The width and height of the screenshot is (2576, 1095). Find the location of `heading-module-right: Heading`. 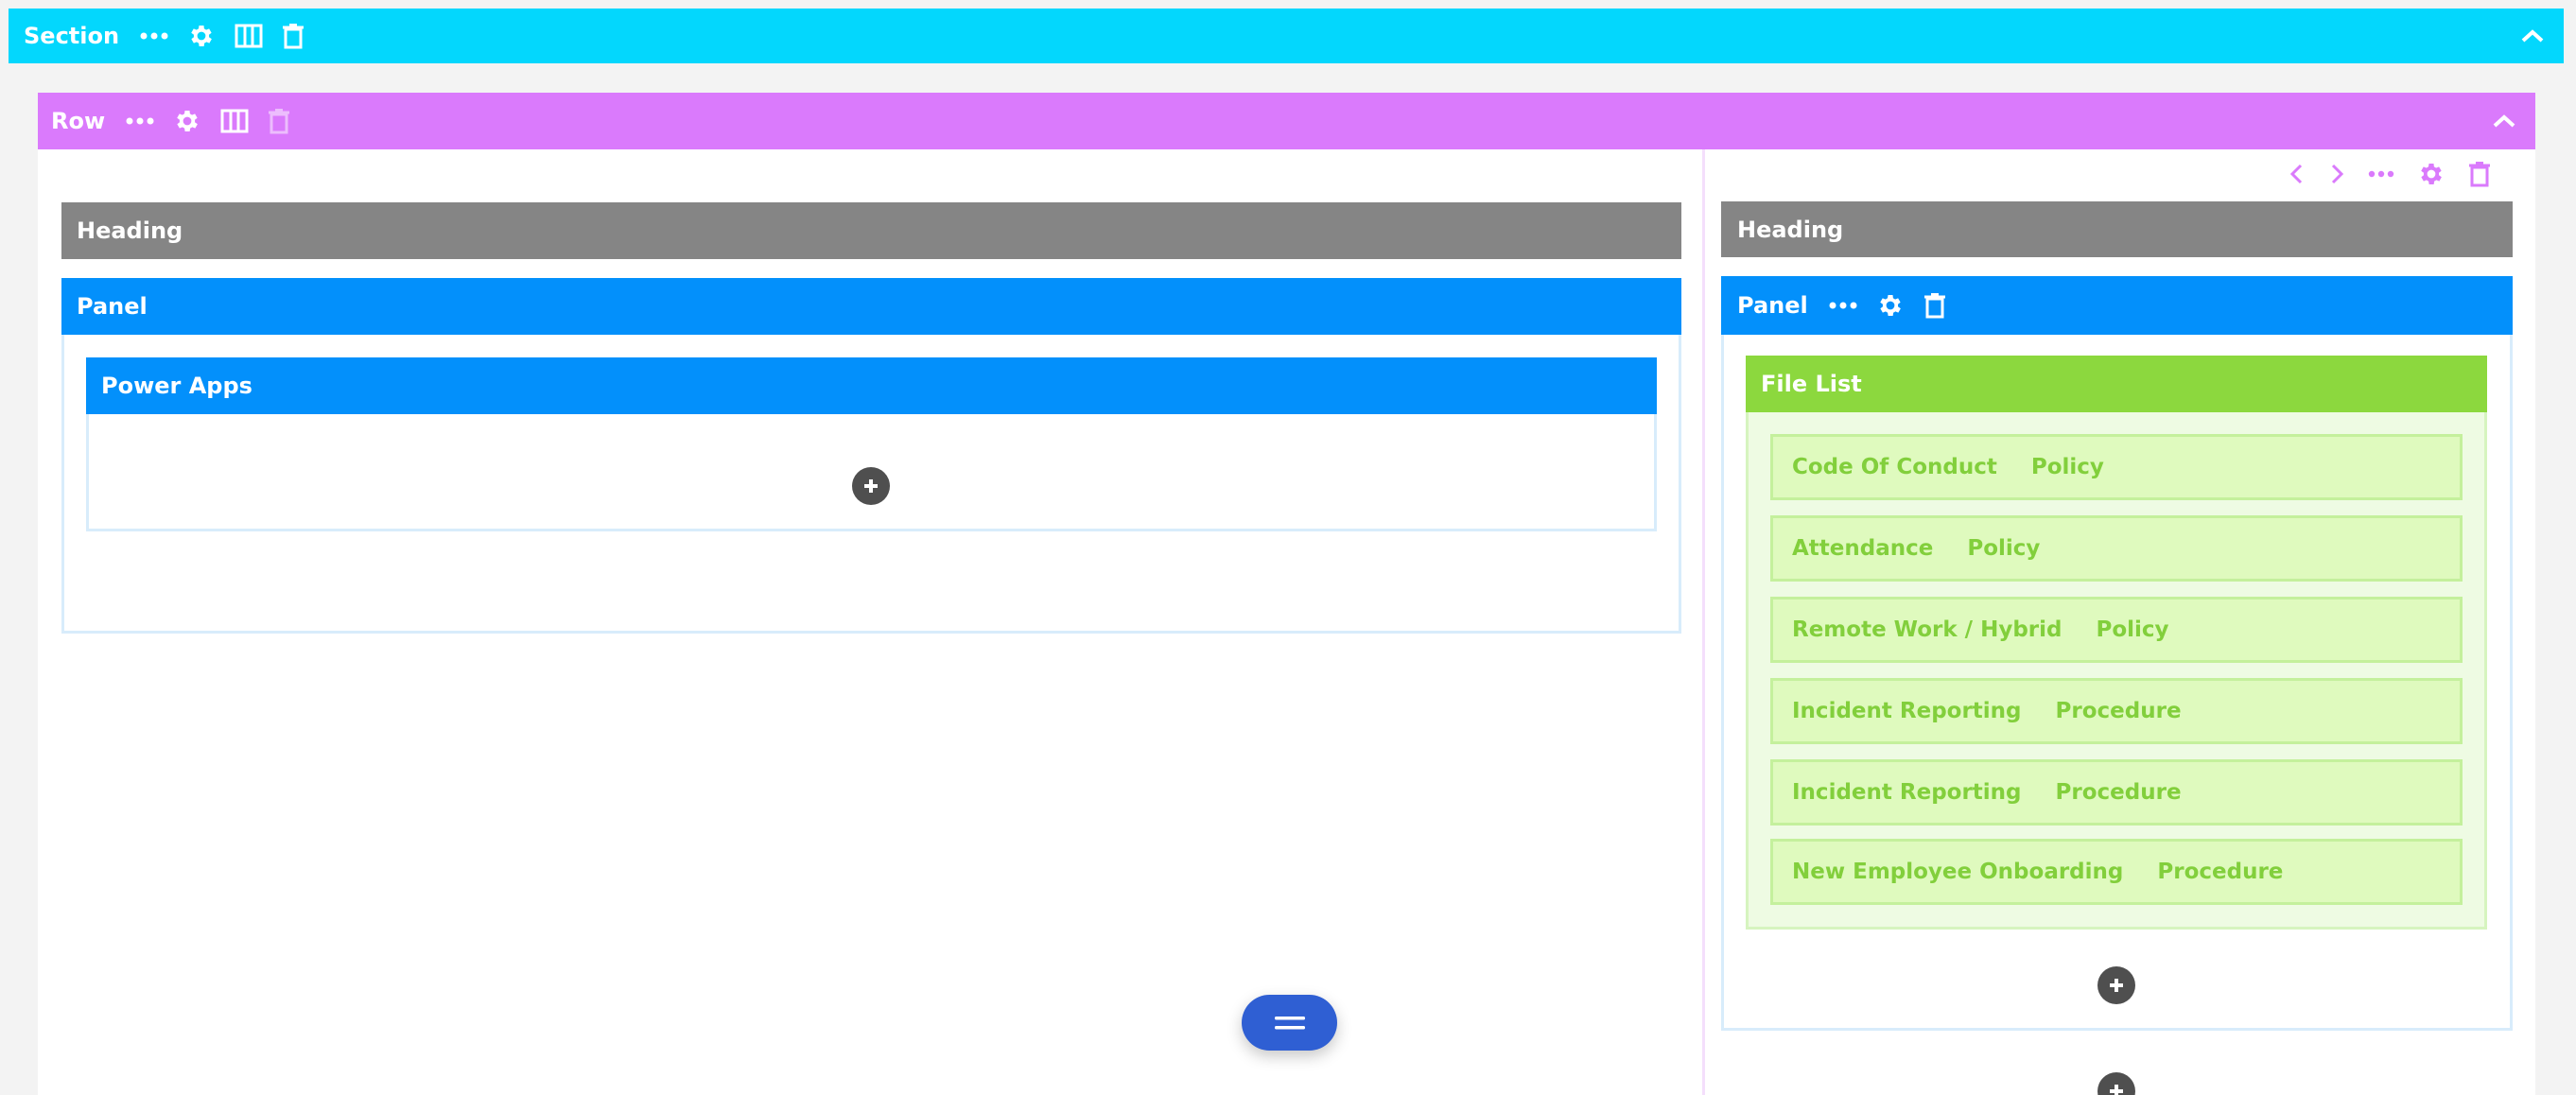

heading-module-right: Heading is located at coordinates (2117, 229).